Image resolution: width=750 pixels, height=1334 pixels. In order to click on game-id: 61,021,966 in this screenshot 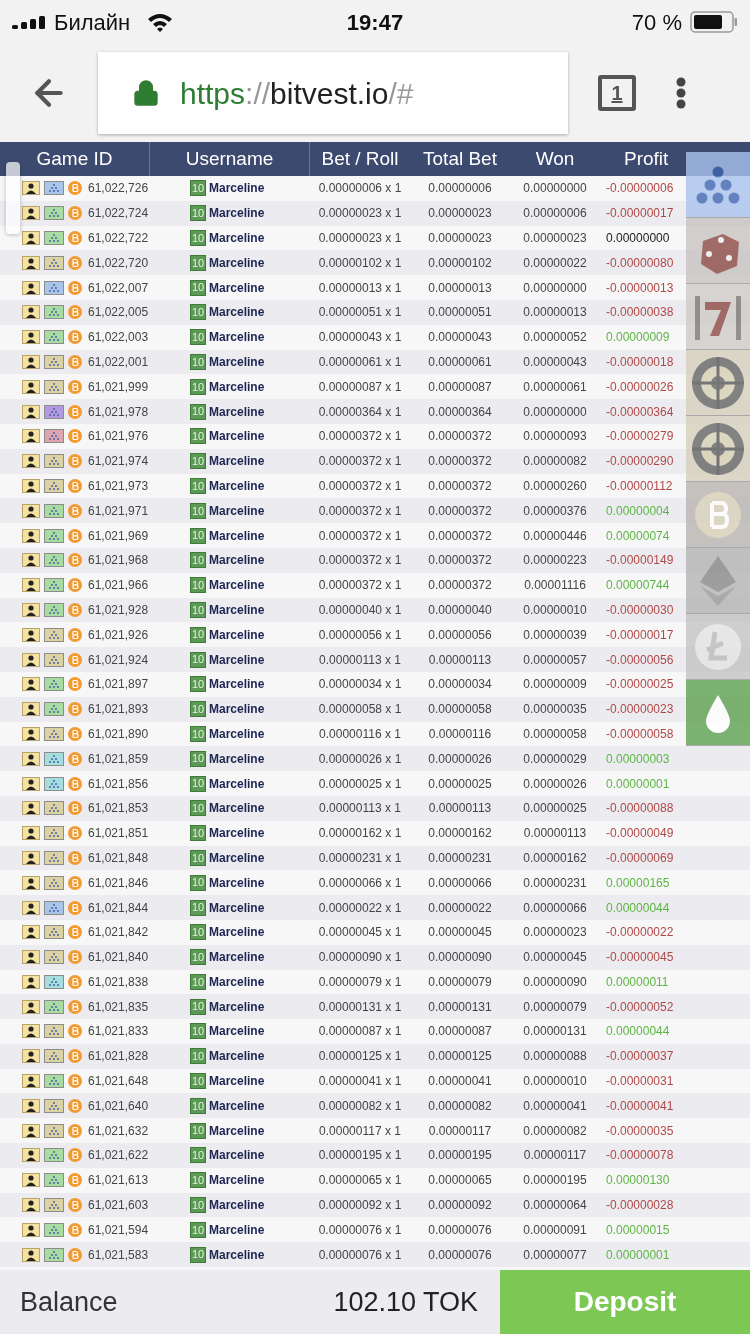, I will do `click(118, 585)`.